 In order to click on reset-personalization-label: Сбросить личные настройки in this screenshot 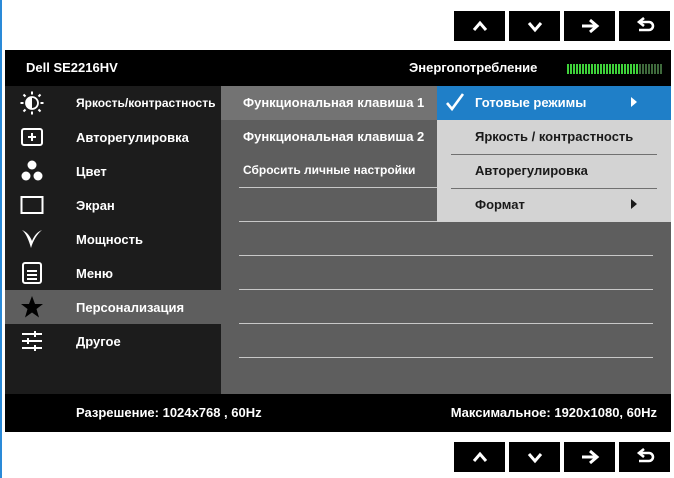, I will do `click(329, 170)`.